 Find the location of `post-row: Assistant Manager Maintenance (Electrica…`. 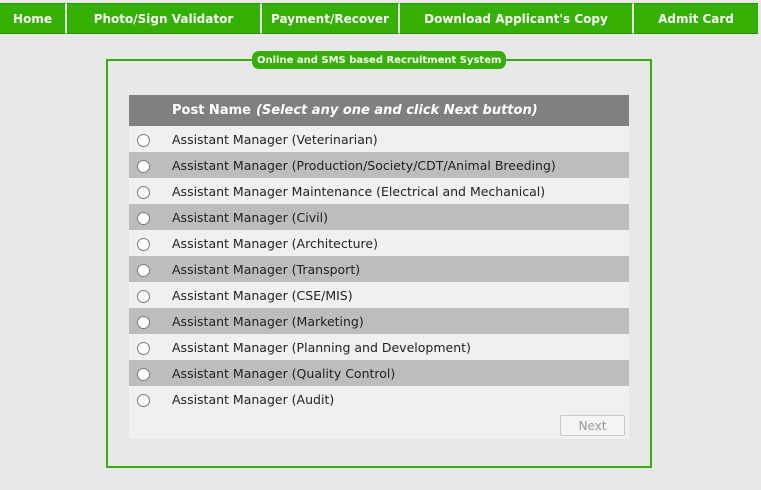

post-row: Assistant Manager Maintenance (Electrica… is located at coordinates (379, 191).